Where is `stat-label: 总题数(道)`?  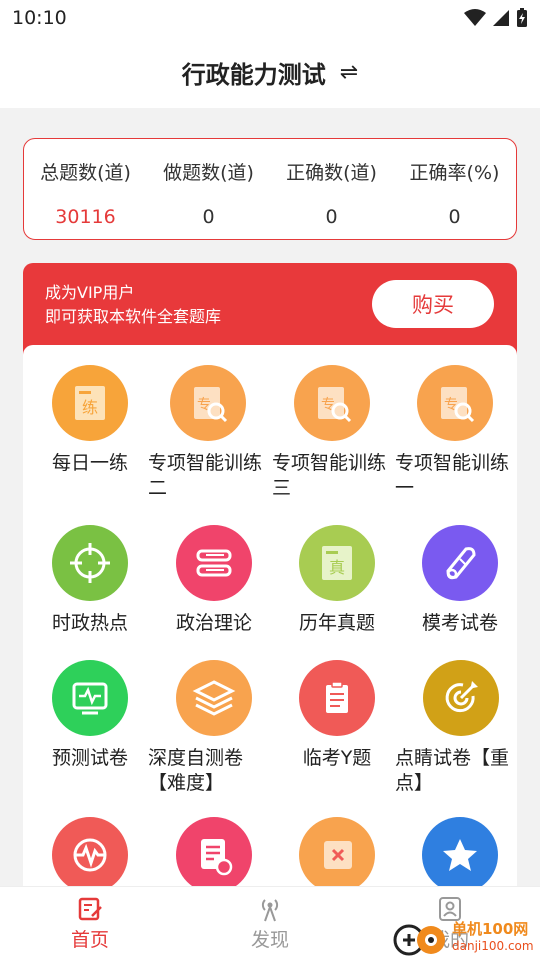 stat-label: 总题数(道) is located at coordinates (85, 173).